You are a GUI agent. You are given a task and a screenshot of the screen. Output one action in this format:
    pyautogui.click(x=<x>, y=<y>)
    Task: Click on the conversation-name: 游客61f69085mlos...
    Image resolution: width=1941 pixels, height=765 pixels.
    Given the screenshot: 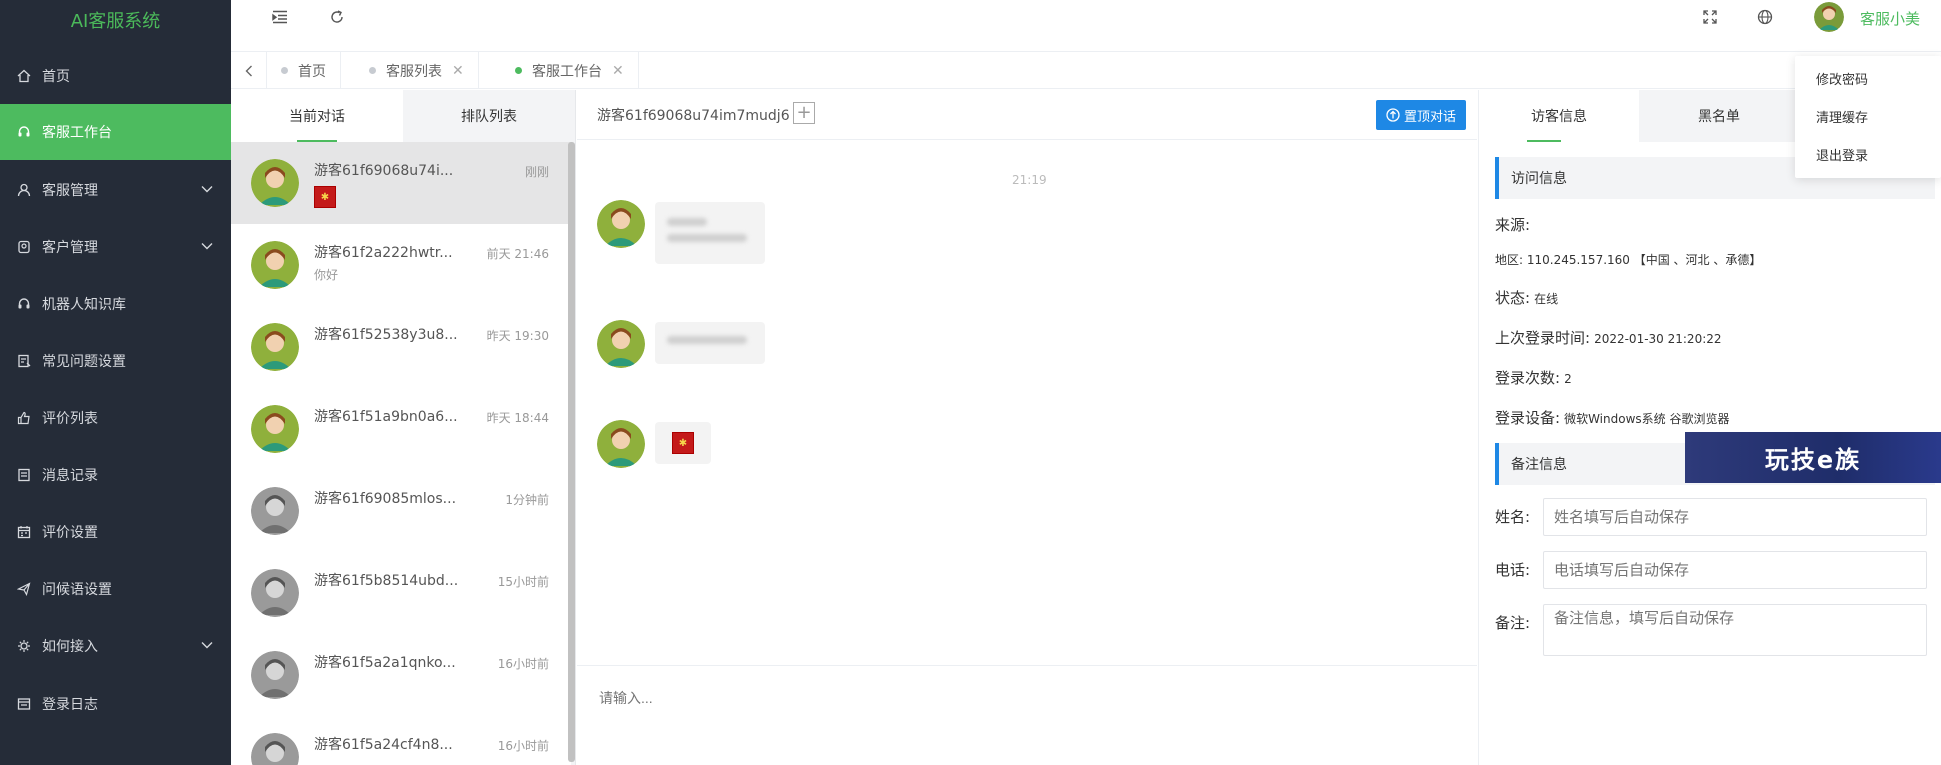 What is the action you would take?
    pyautogui.click(x=385, y=499)
    